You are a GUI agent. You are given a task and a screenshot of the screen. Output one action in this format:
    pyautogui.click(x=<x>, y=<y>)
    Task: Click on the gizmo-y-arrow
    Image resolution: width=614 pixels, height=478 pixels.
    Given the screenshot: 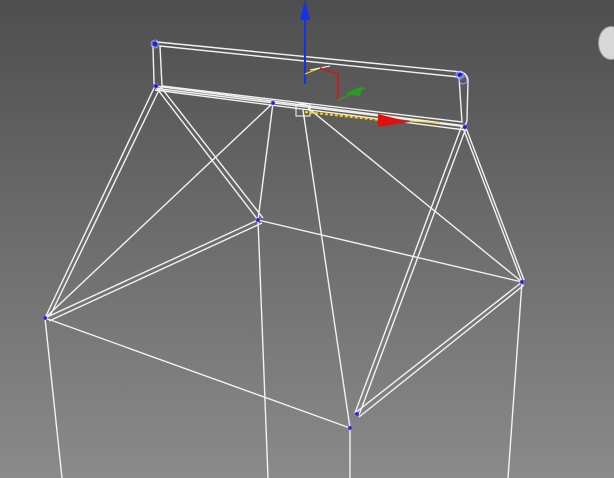 What is the action you would take?
    pyautogui.click(x=353, y=91)
    